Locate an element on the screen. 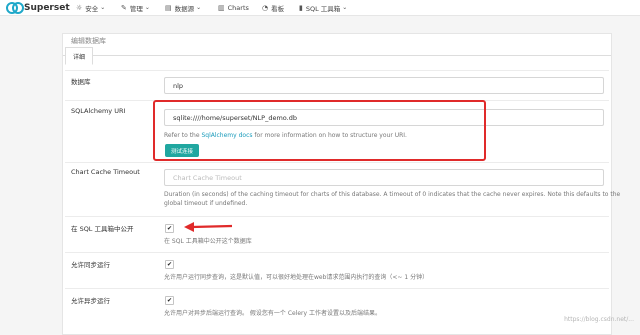  nav-label: SQL 工具箱 is located at coordinates (323, 8).